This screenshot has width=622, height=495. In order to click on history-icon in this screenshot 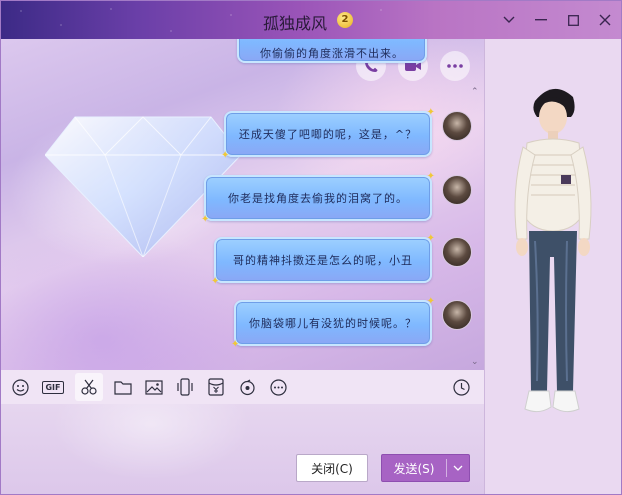, I will do `click(461, 387)`.